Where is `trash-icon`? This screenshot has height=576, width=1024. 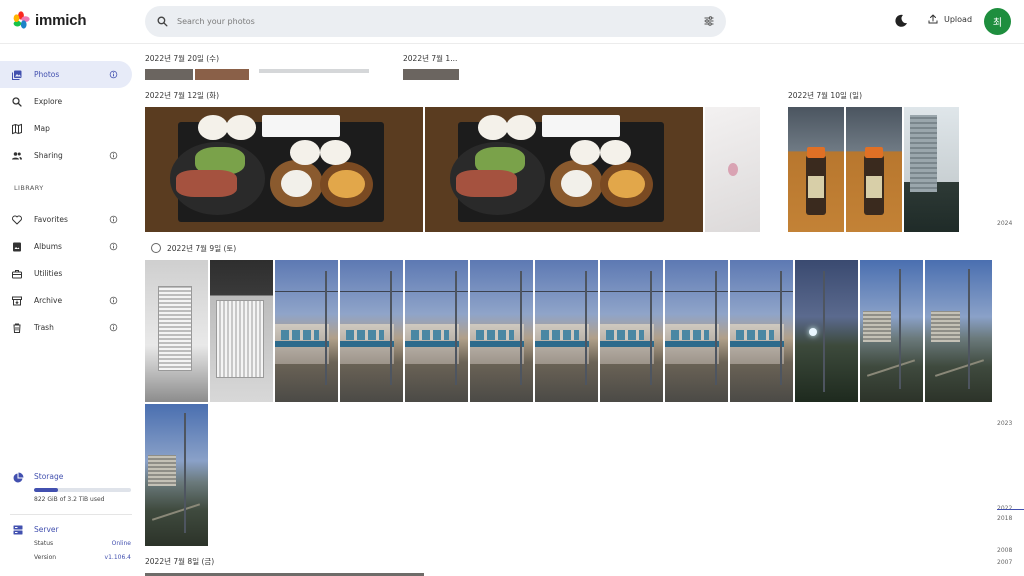
trash-icon is located at coordinates (17, 328).